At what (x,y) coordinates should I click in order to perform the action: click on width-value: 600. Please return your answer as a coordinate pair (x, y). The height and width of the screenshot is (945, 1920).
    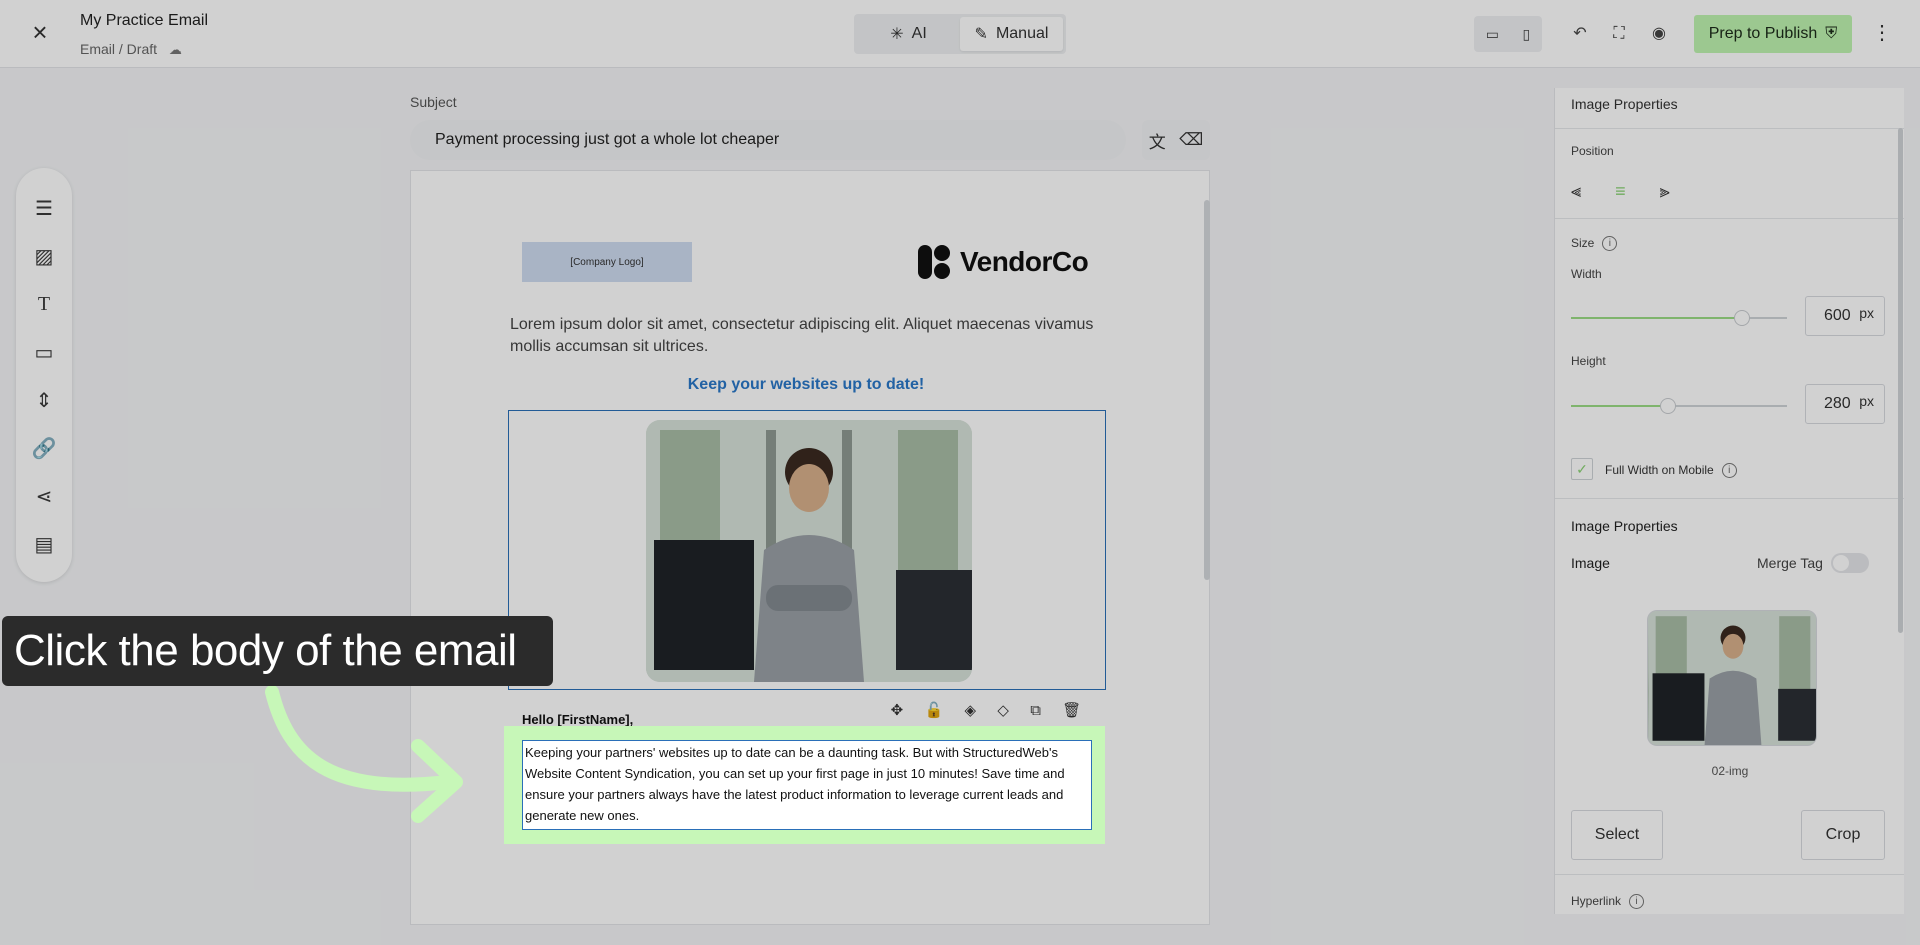
    Looking at the image, I should click on (1837, 315).